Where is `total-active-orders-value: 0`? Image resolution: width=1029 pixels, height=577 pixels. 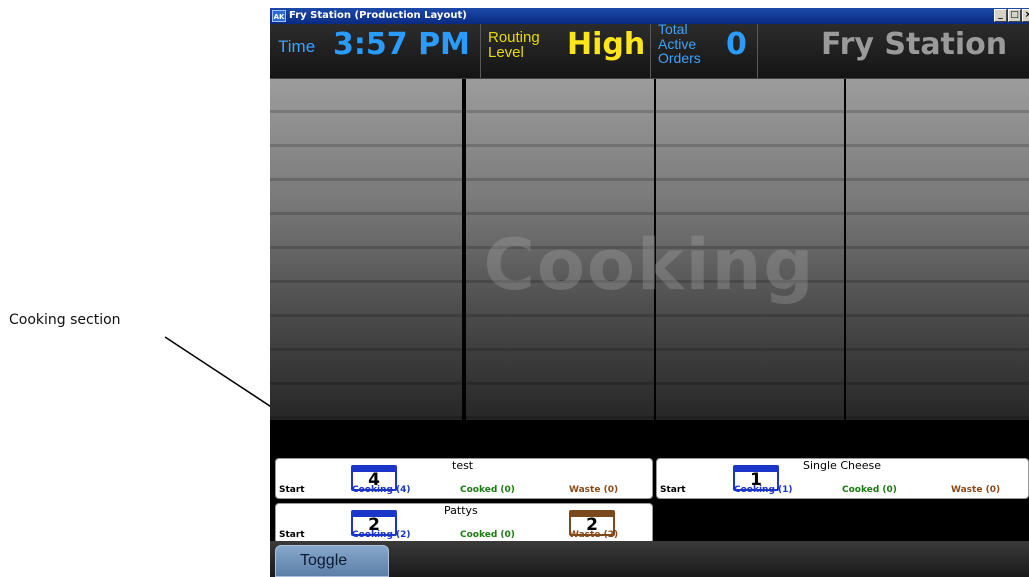
total-active-orders-value: 0 is located at coordinates (736, 44).